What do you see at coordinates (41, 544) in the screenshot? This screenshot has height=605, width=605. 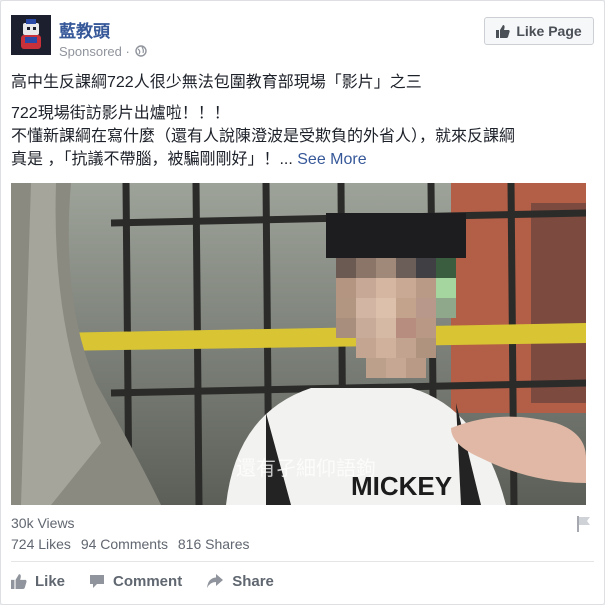 I see `likes-count: 724 Likes` at bounding box center [41, 544].